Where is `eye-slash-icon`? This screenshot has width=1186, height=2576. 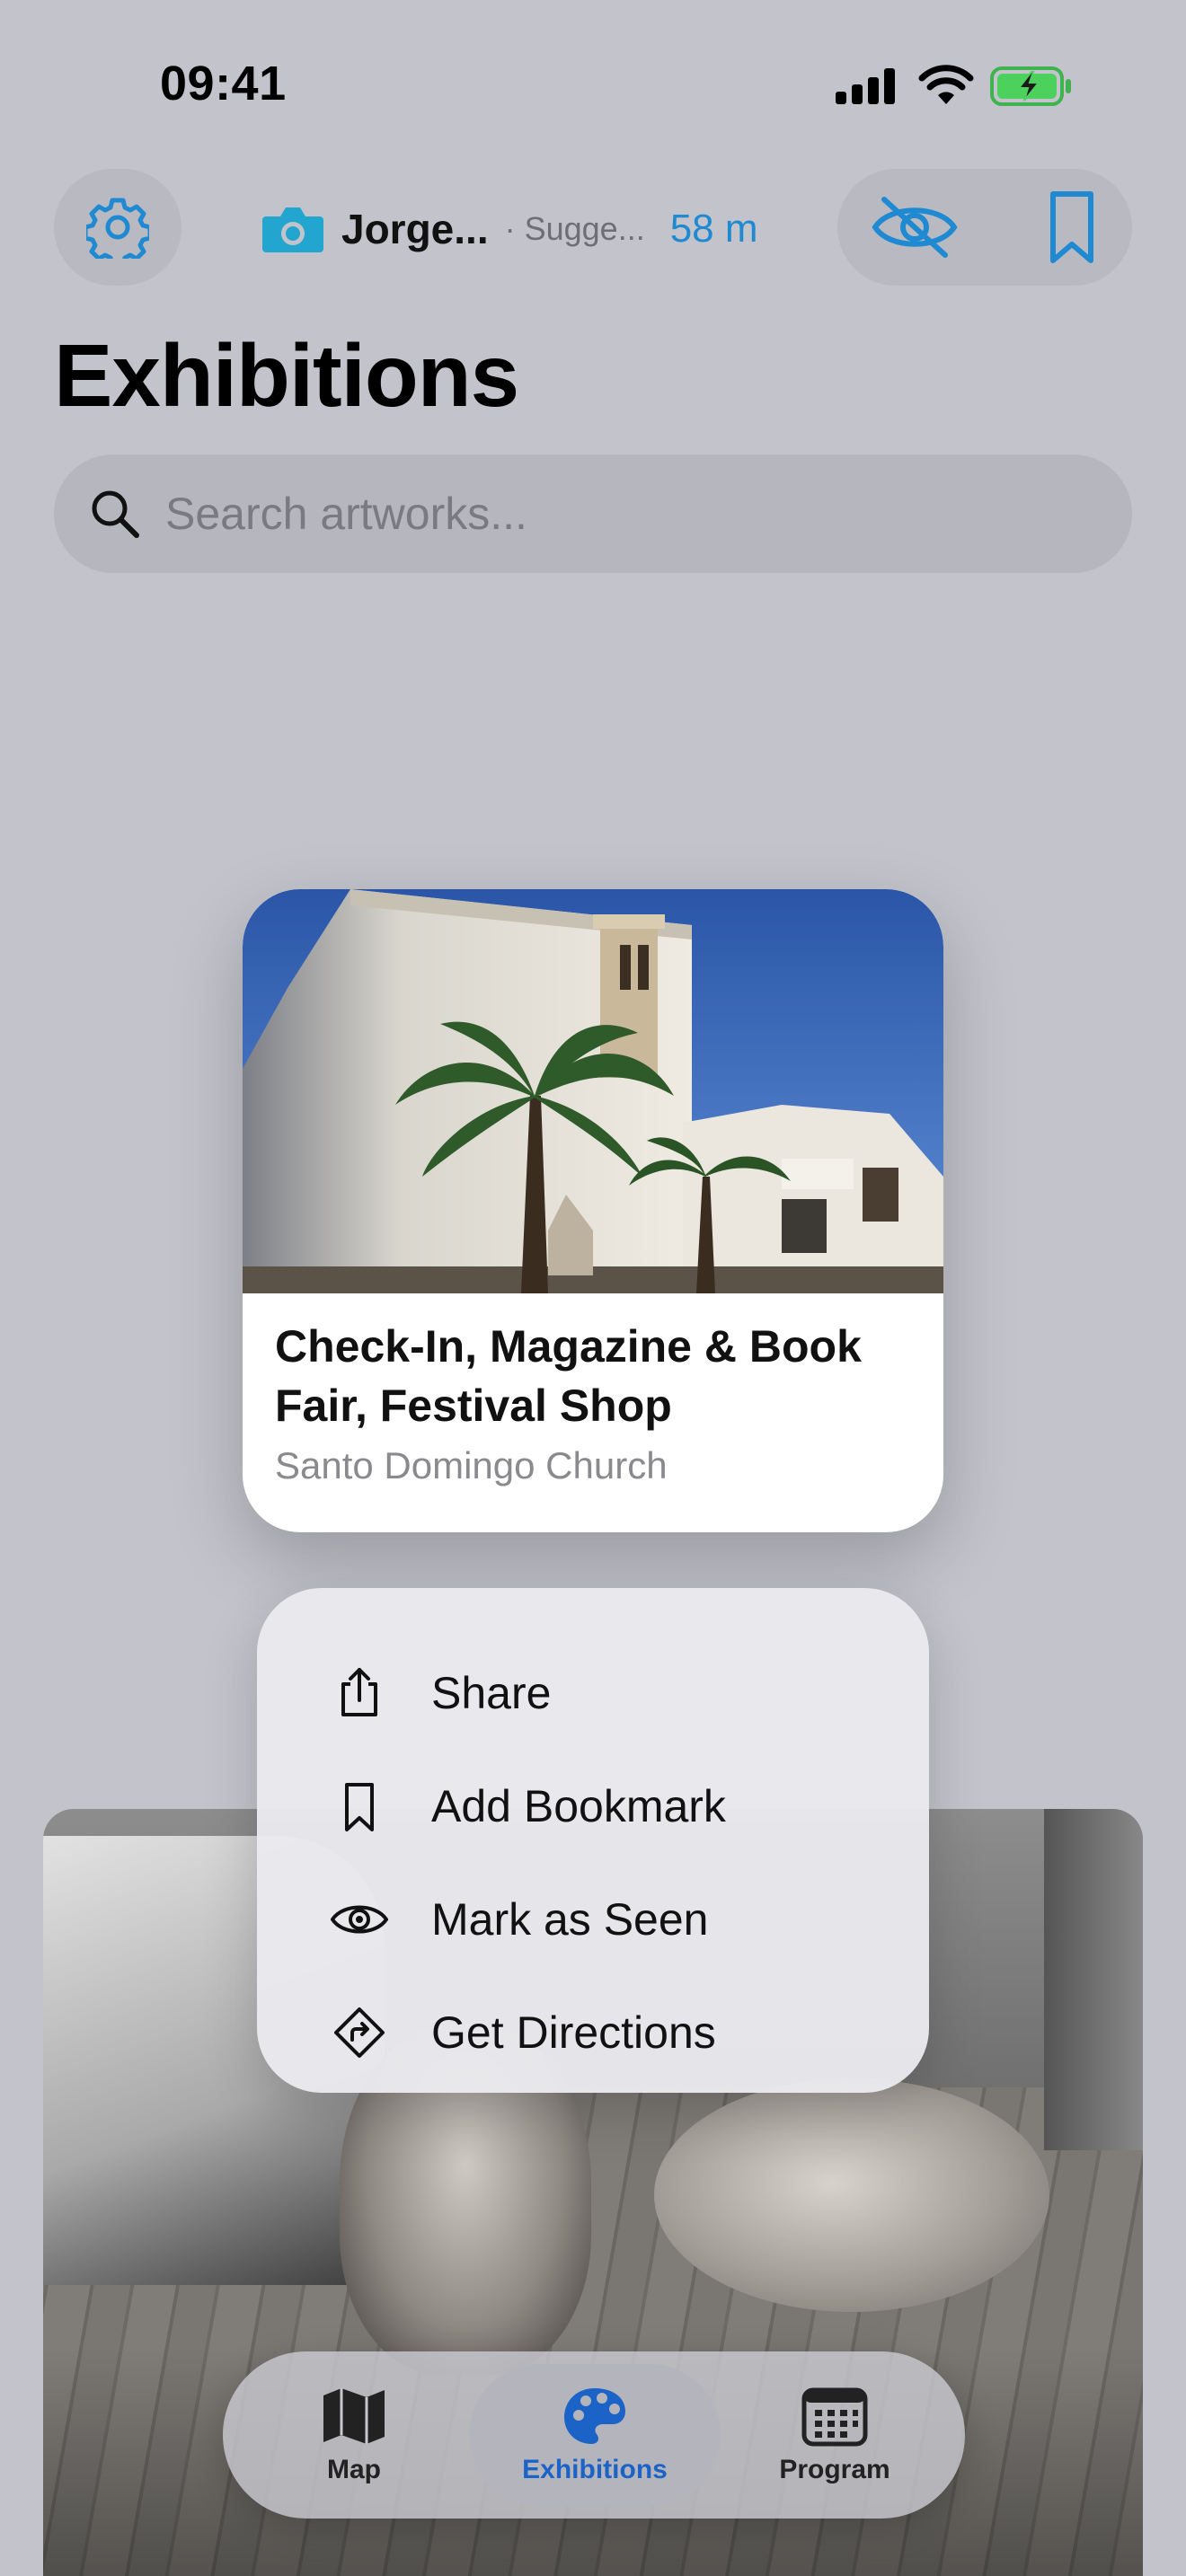
eye-slash-icon is located at coordinates (915, 227).